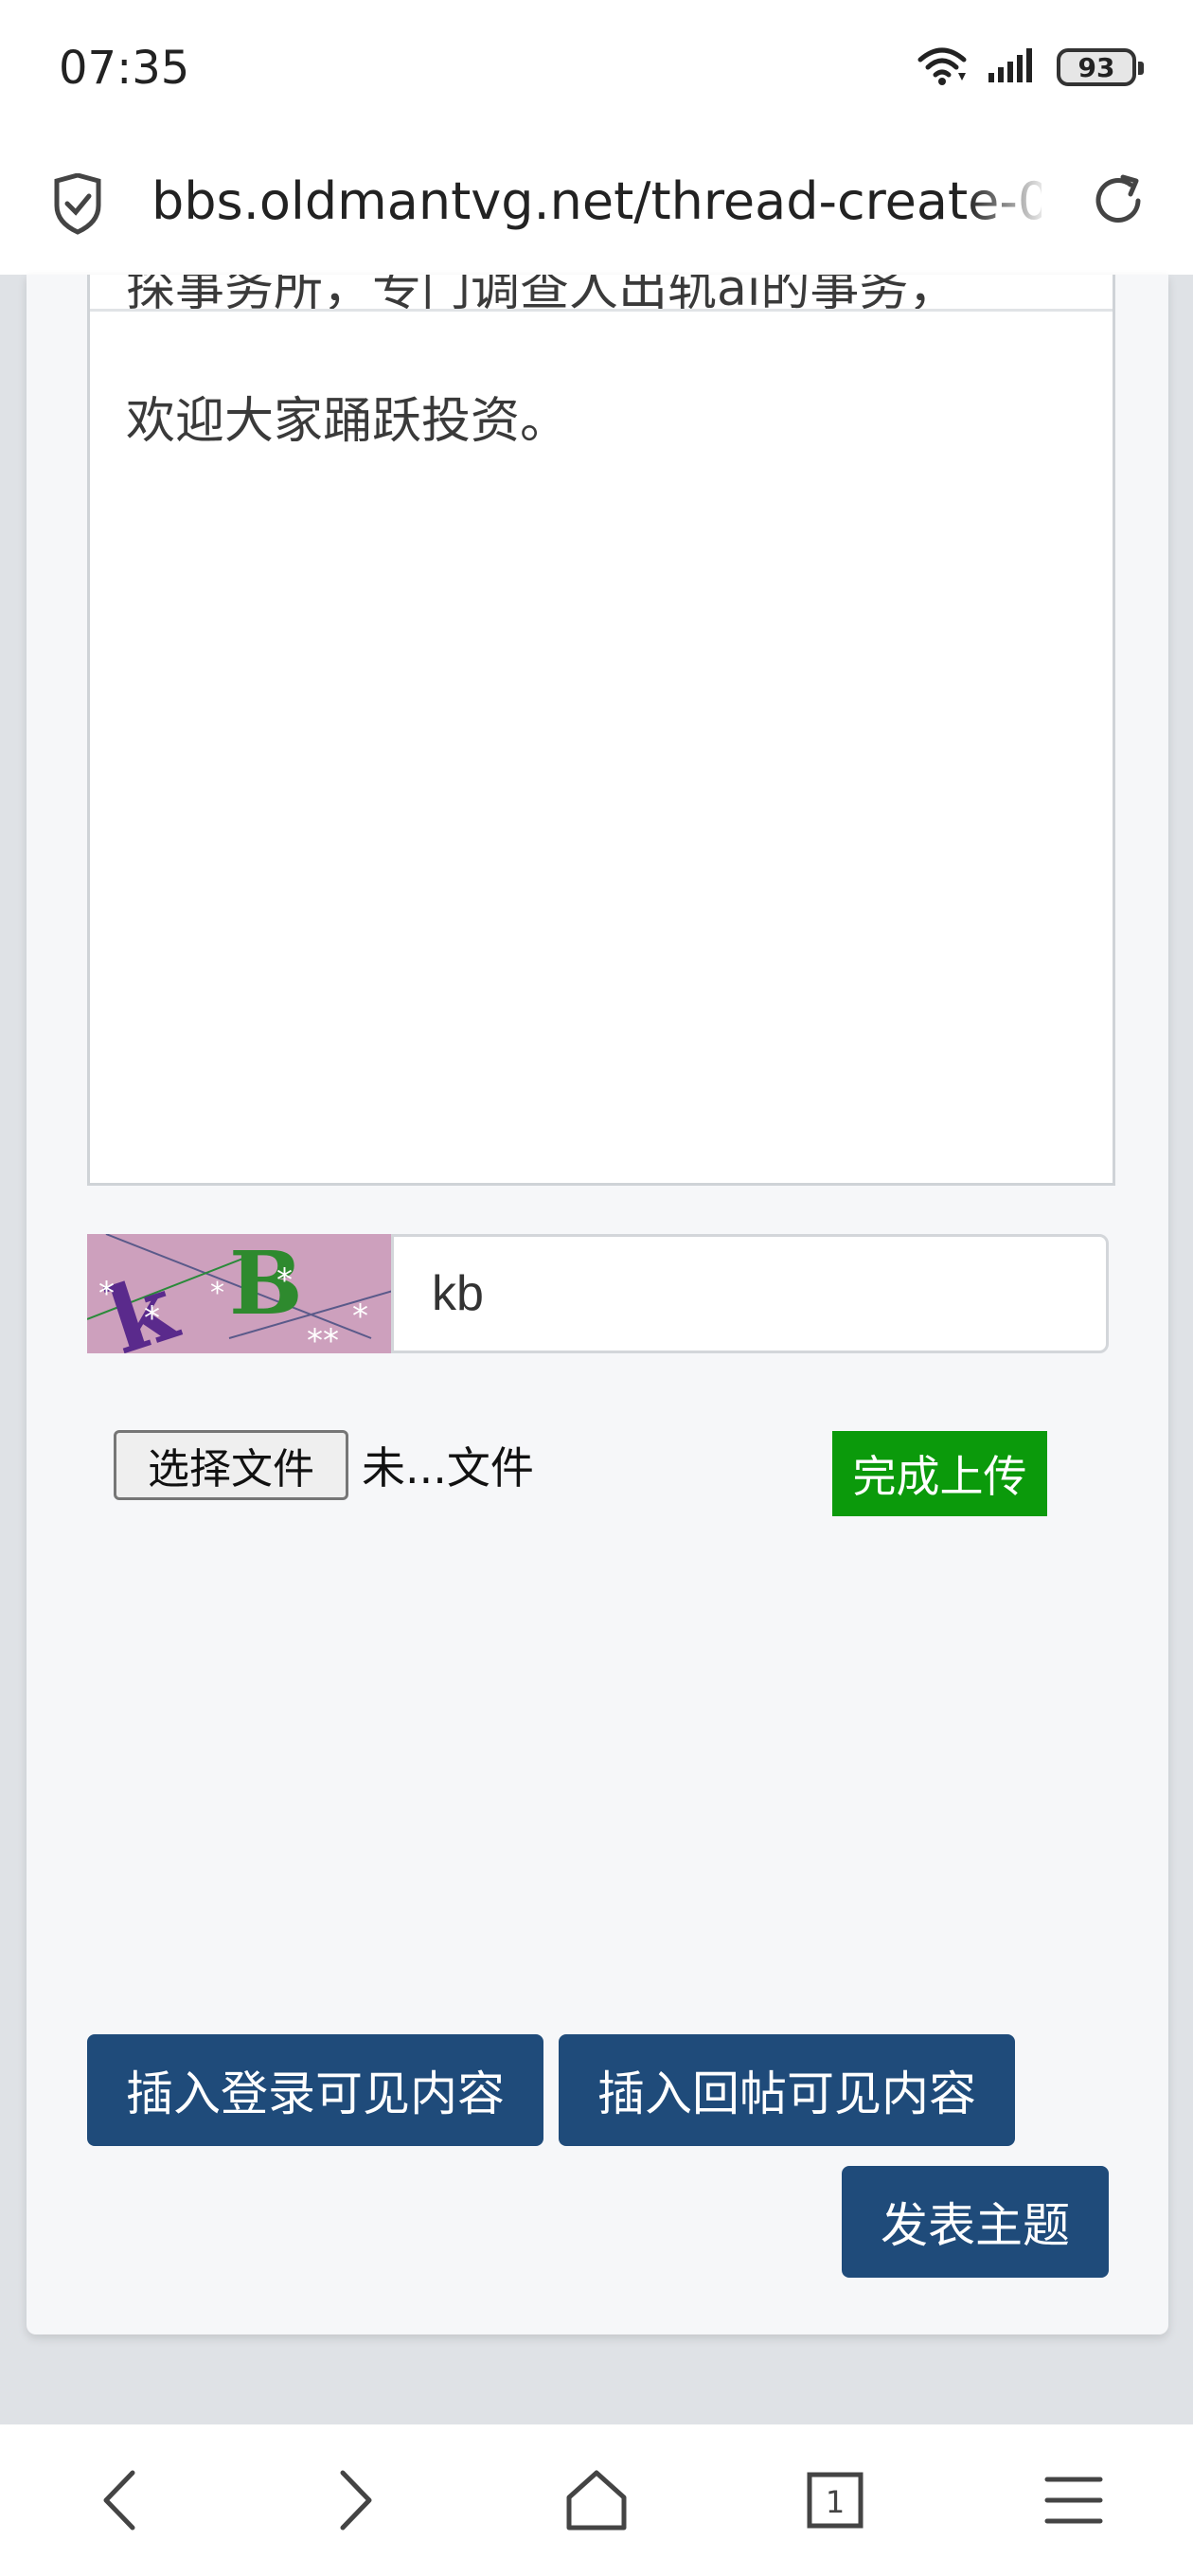 The height and width of the screenshot is (2576, 1193). What do you see at coordinates (601, 310) in the screenshot?
I see `editor-toolbar-border` at bounding box center [601, 310].